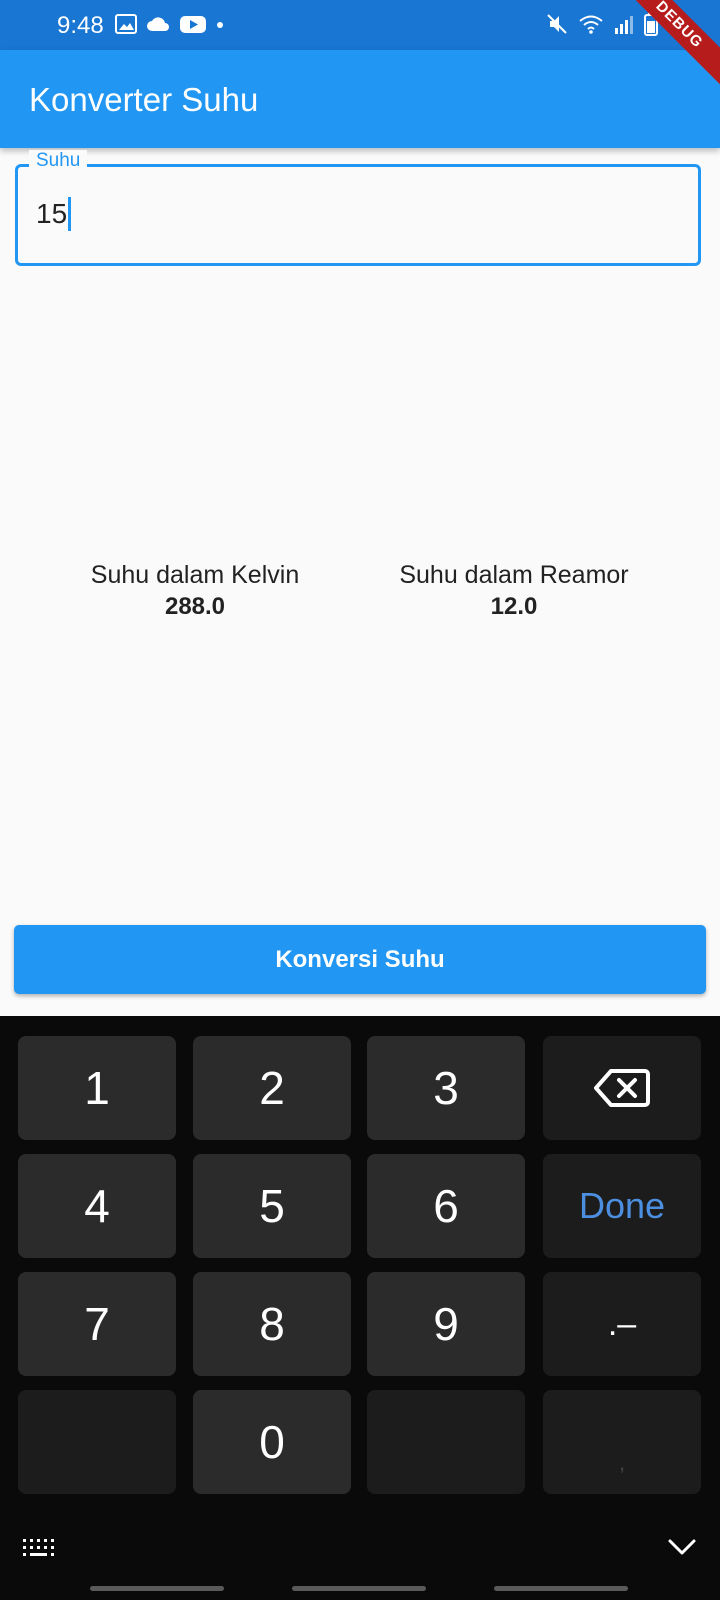 Image resolution: width=720 pixels, height=1600 pixels. Describe the element at coordinates (58, 161) in the screenshot. I see `temperature-input-label: Suhu` at that location.